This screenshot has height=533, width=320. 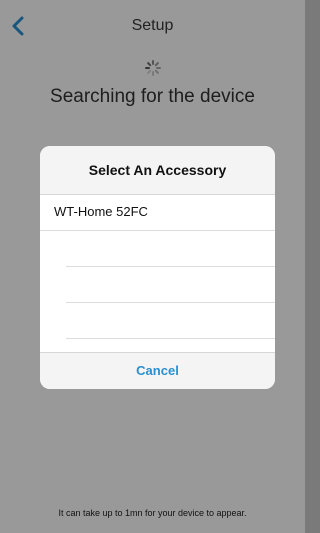 What do you see at coordinates (157, 370) in the screenshot?
I see `cancel-button: Cancel` at bounding box center [157, 370].